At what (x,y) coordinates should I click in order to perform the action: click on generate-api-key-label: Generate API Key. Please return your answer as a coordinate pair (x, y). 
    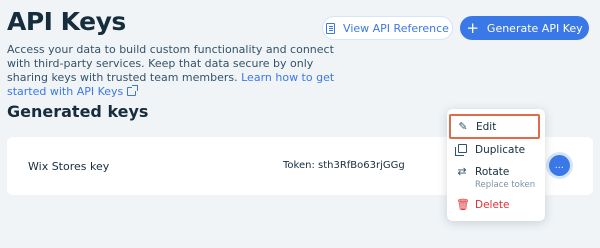
    Looking at the image, I should click on (534, 28).